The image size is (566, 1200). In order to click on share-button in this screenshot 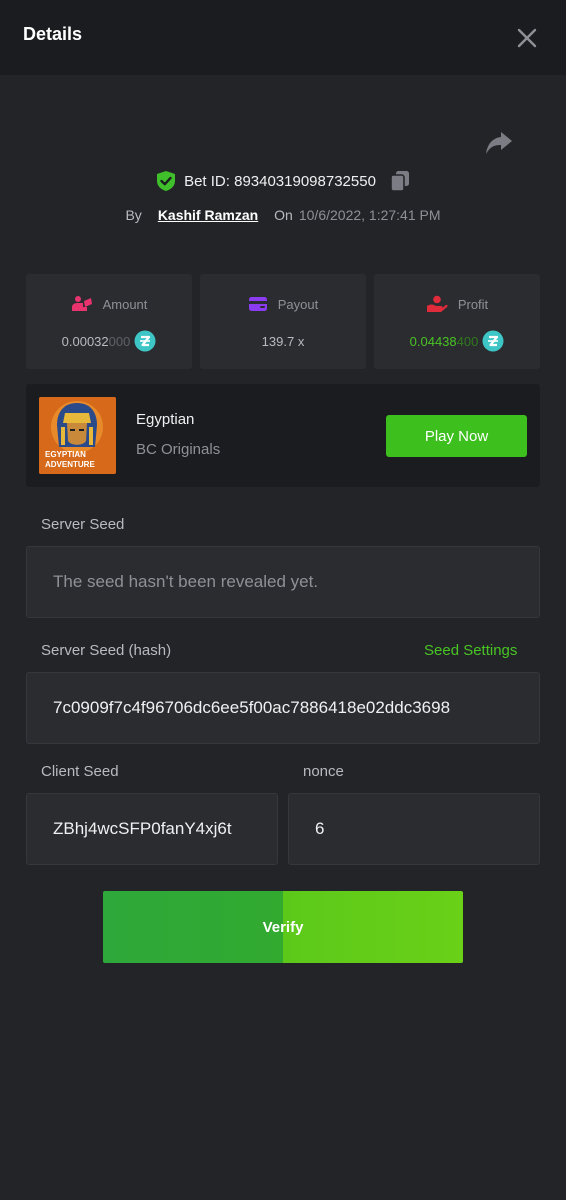, I will do `click(499, 143)`.